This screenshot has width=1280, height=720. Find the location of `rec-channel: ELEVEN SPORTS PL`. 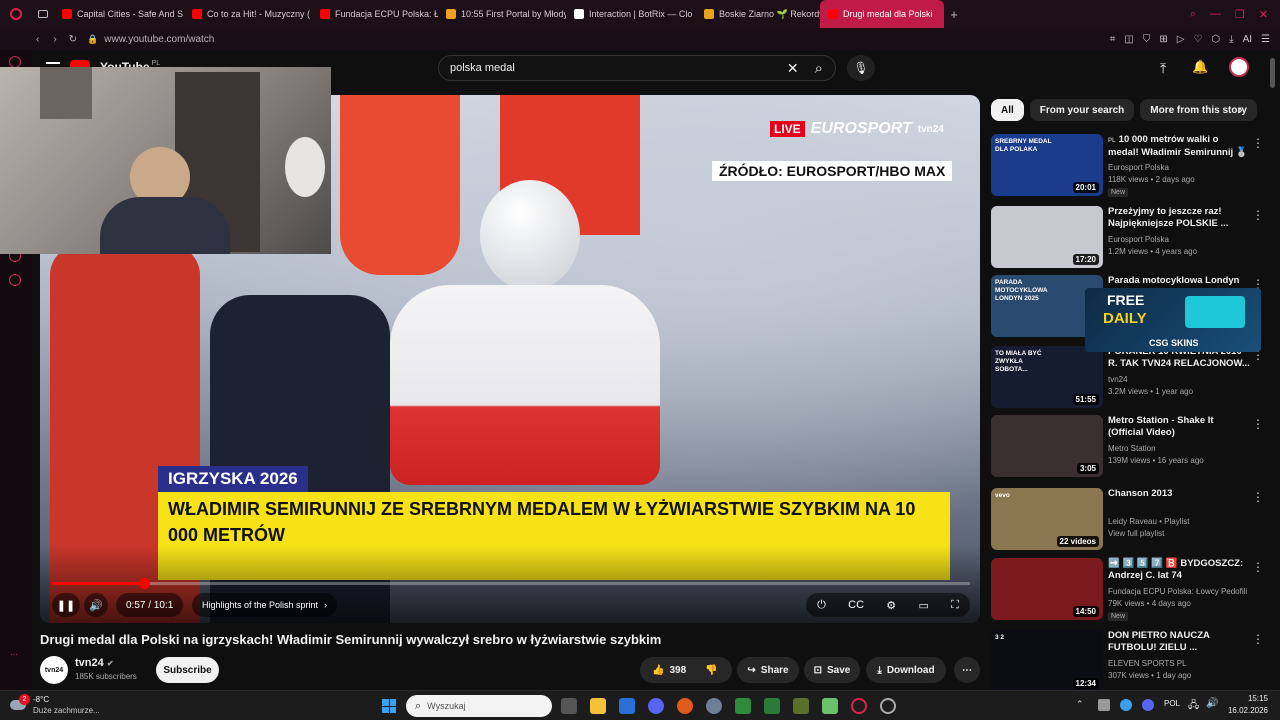

rec-channel: ELEVEN SPORTS PL is located at coordinates (1147, 663).